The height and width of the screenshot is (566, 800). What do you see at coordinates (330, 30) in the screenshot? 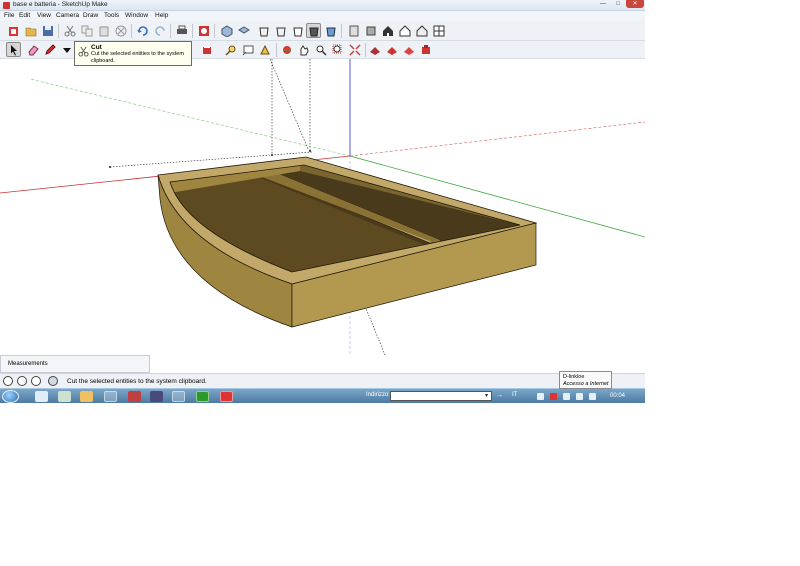
I see `shaded-textures-button` at bounding box center [330, 30].